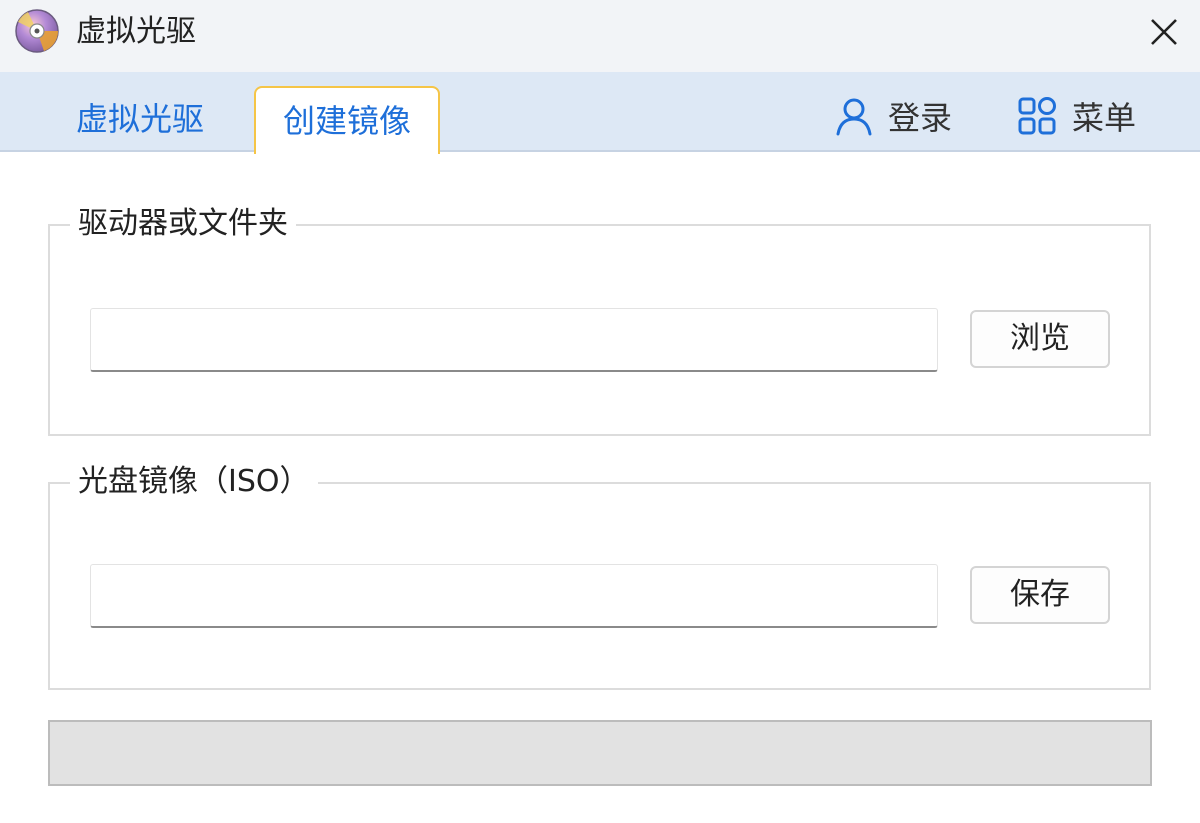 The width and height of the screenshot is (1200, 823). What do you see at coordinates (514, 340) in the screenshot?
I see `source-path-input` at bounding box center [514, 340].